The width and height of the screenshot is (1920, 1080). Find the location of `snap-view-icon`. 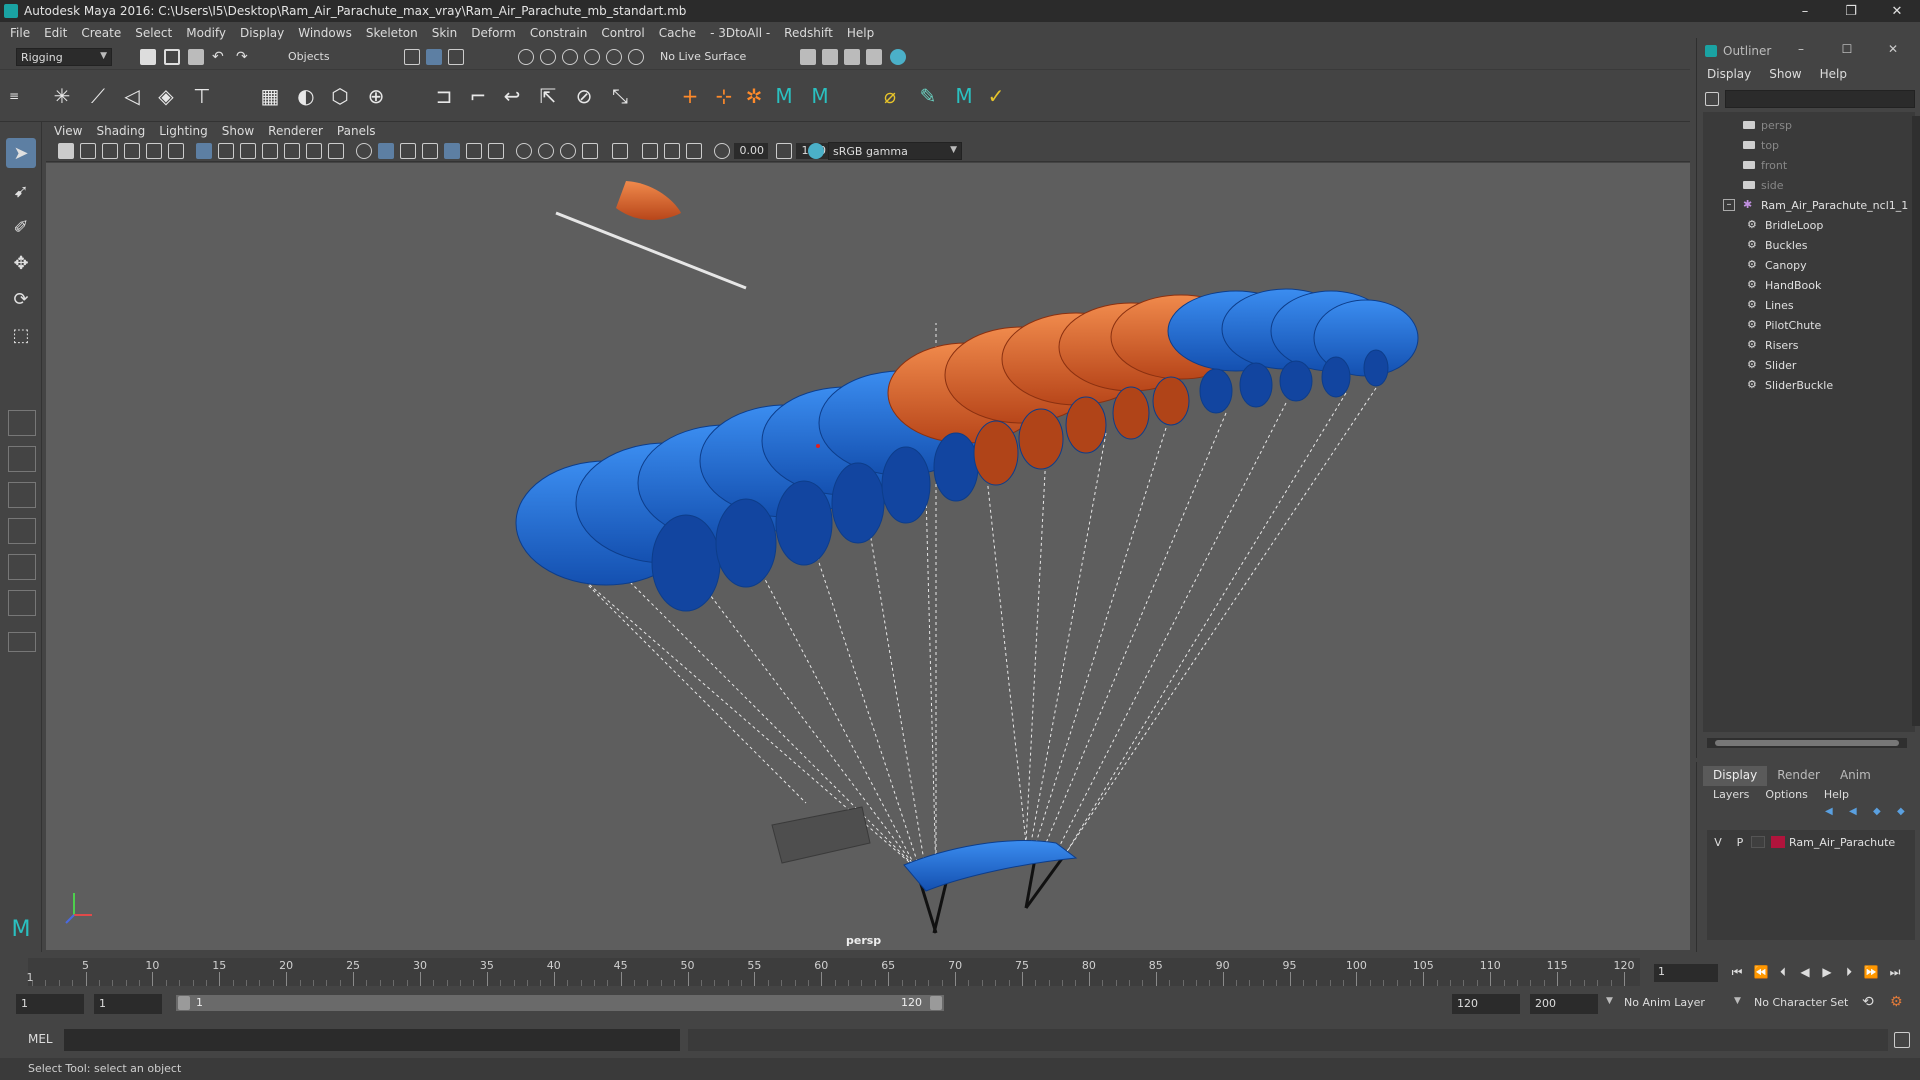

snap-view-icon is located at coordinates (592, 57).